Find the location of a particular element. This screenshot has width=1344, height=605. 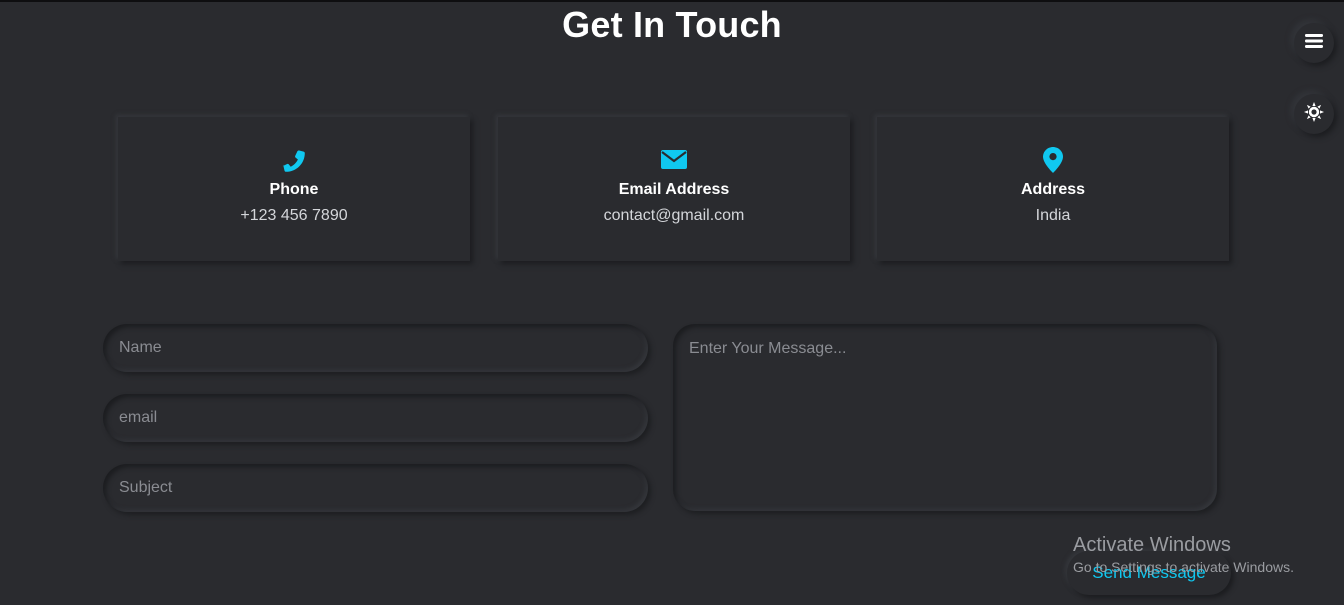

email-card: Email Address contact@gmail.com is located at coordinates (674, 189).